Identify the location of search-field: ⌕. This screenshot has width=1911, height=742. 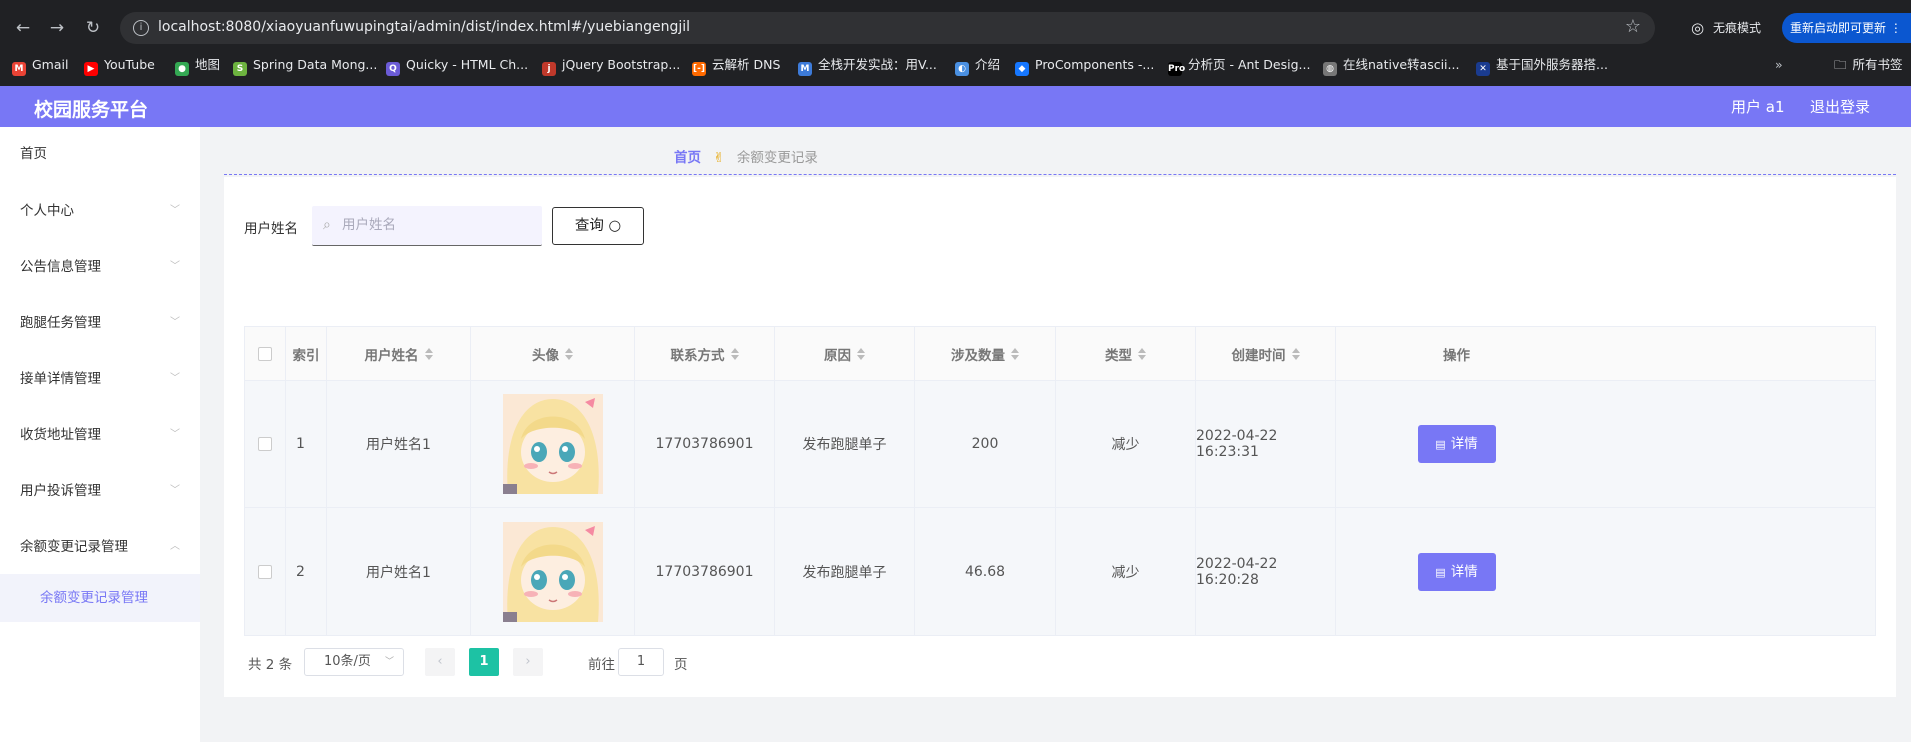
(427, 226).